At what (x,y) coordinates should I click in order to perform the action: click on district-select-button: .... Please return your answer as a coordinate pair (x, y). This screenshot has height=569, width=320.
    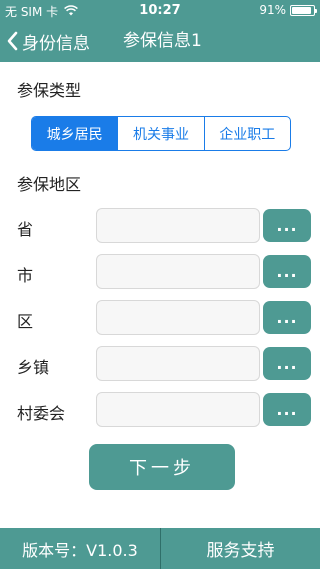
    Looking at the image, I should click on (287, 317).